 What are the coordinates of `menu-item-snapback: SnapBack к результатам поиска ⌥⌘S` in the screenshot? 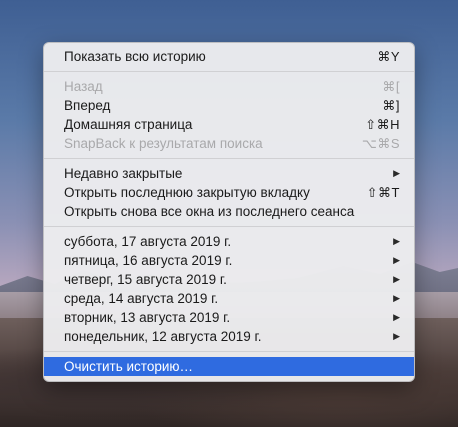 It's located at (229, 143).